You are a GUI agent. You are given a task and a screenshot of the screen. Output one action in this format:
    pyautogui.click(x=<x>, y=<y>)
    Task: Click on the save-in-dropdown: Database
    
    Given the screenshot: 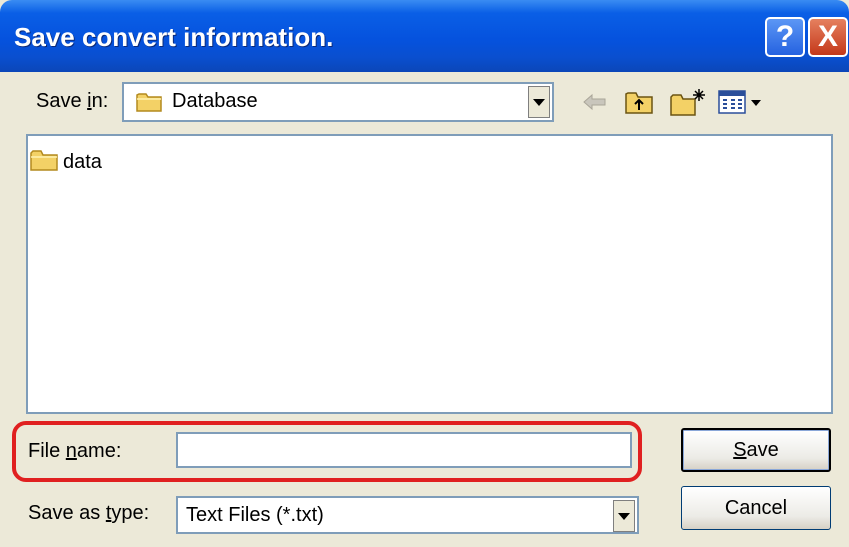 What is the action you would take?
    pyautogui.click(x=338, y=102)
    